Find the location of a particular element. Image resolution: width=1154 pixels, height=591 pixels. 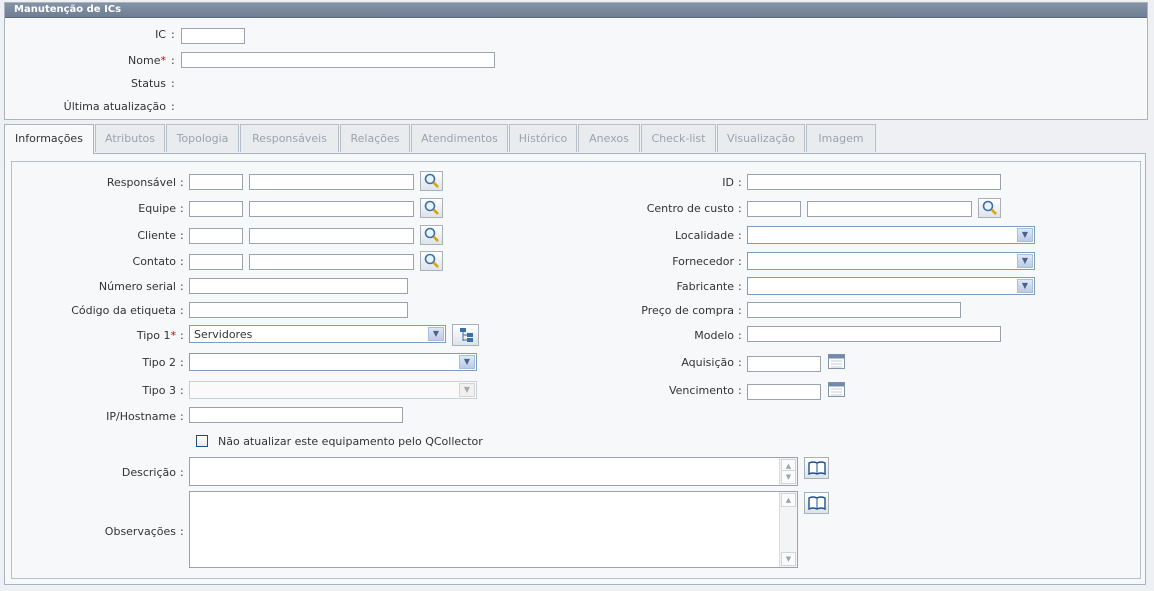

panel-title: Manutenção de ICs is located at coordinates (576, 10).